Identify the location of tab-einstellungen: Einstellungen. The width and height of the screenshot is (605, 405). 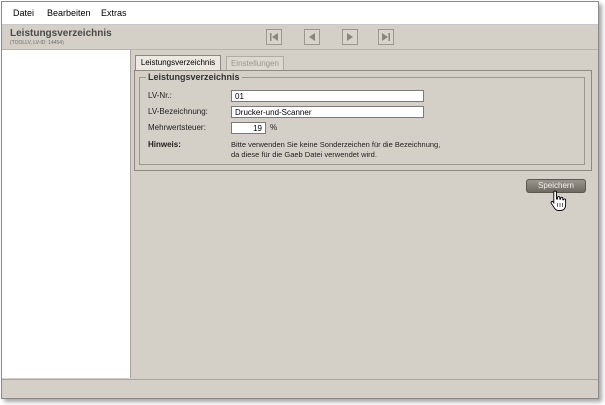
(255, 63).